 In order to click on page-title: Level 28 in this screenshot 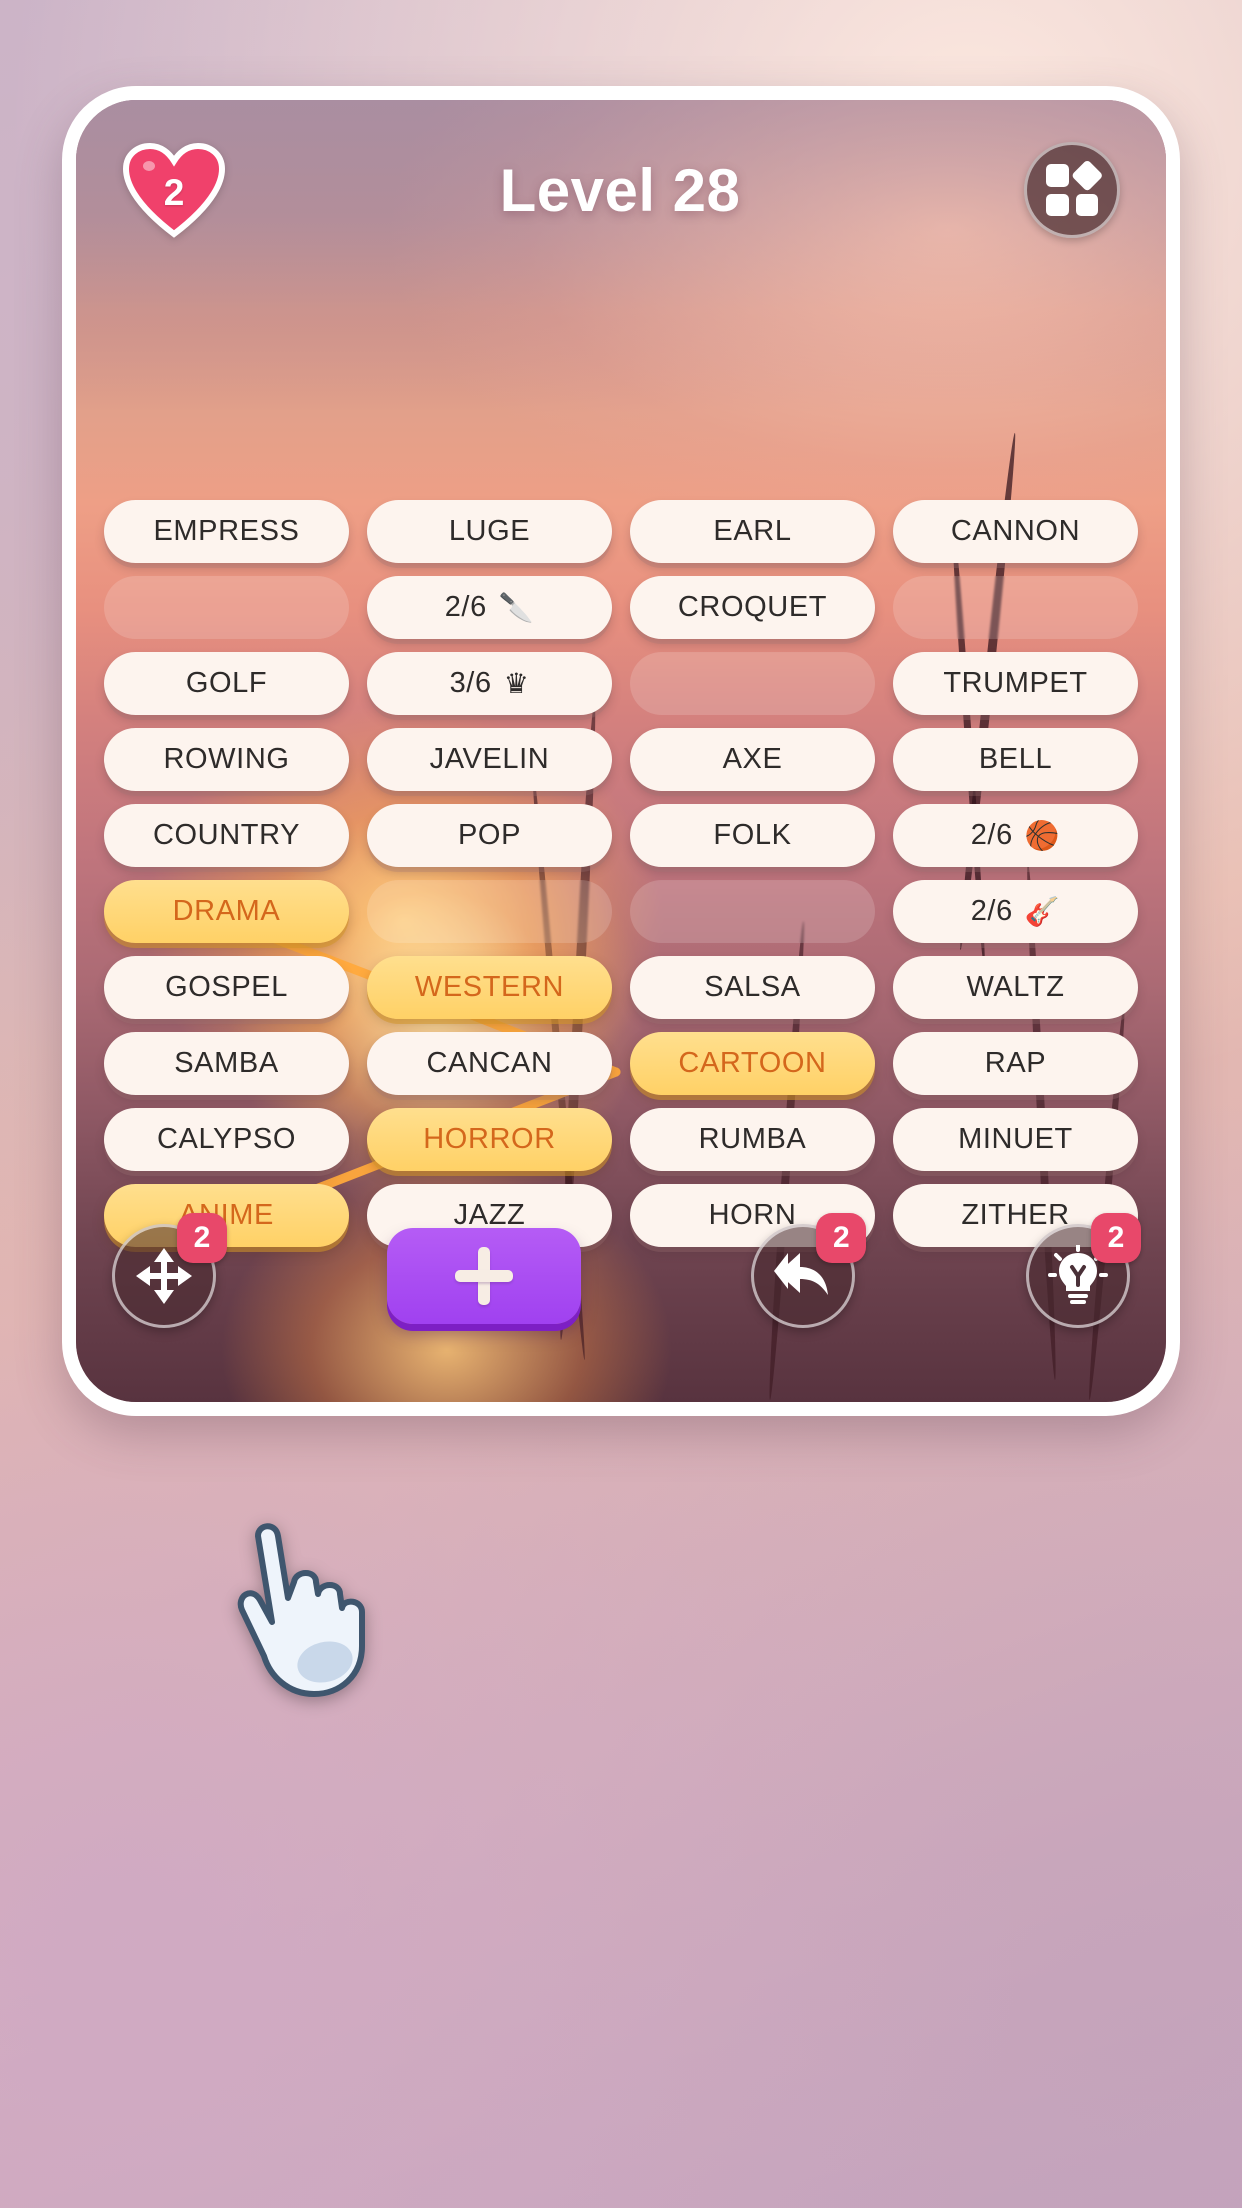, I will do `click(620, 190)`.